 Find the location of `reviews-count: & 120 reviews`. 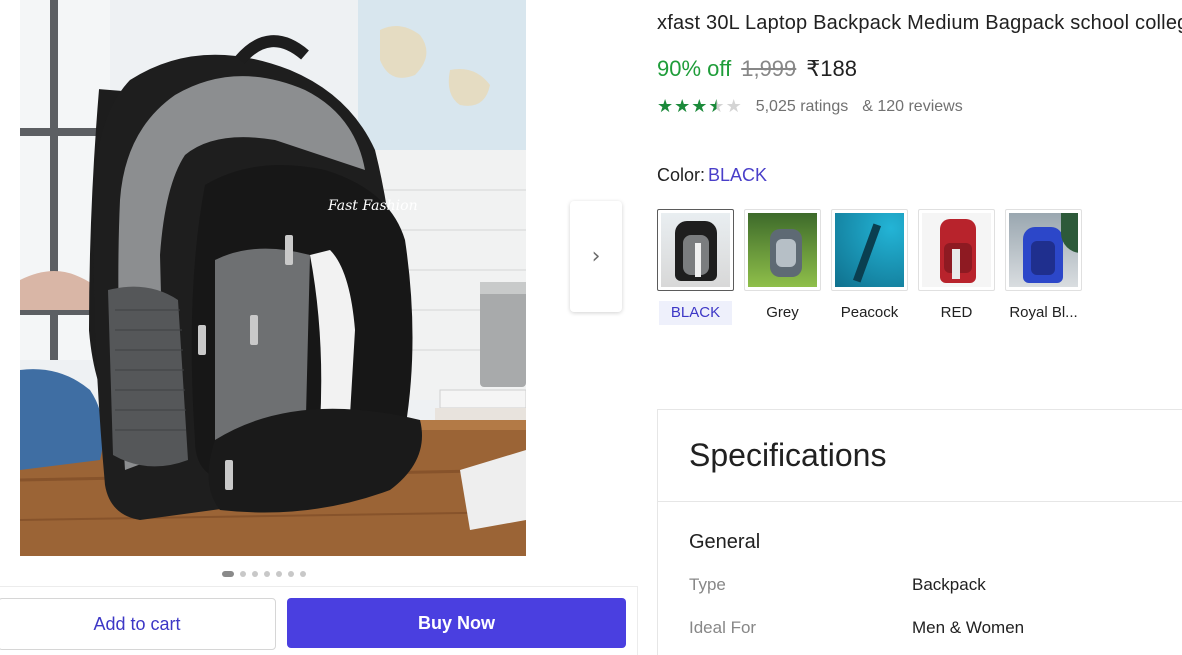

reviews-count: & 120 reviews is located at coordinates (912, 107).